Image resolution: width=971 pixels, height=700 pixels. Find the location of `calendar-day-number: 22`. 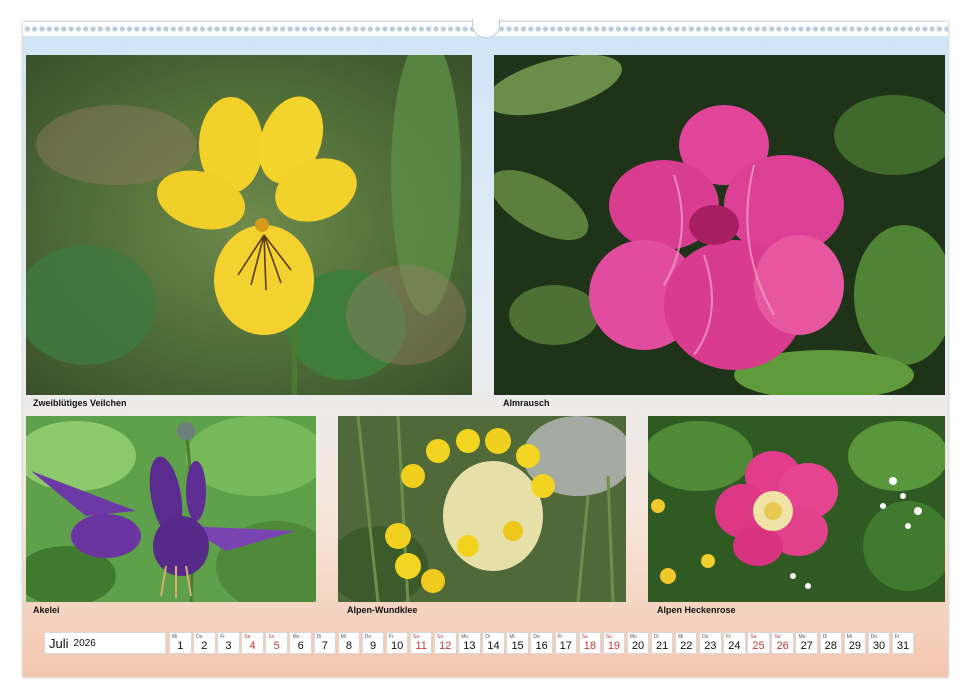

calendar-day-number: 22 is located at coordinates (686, 646).